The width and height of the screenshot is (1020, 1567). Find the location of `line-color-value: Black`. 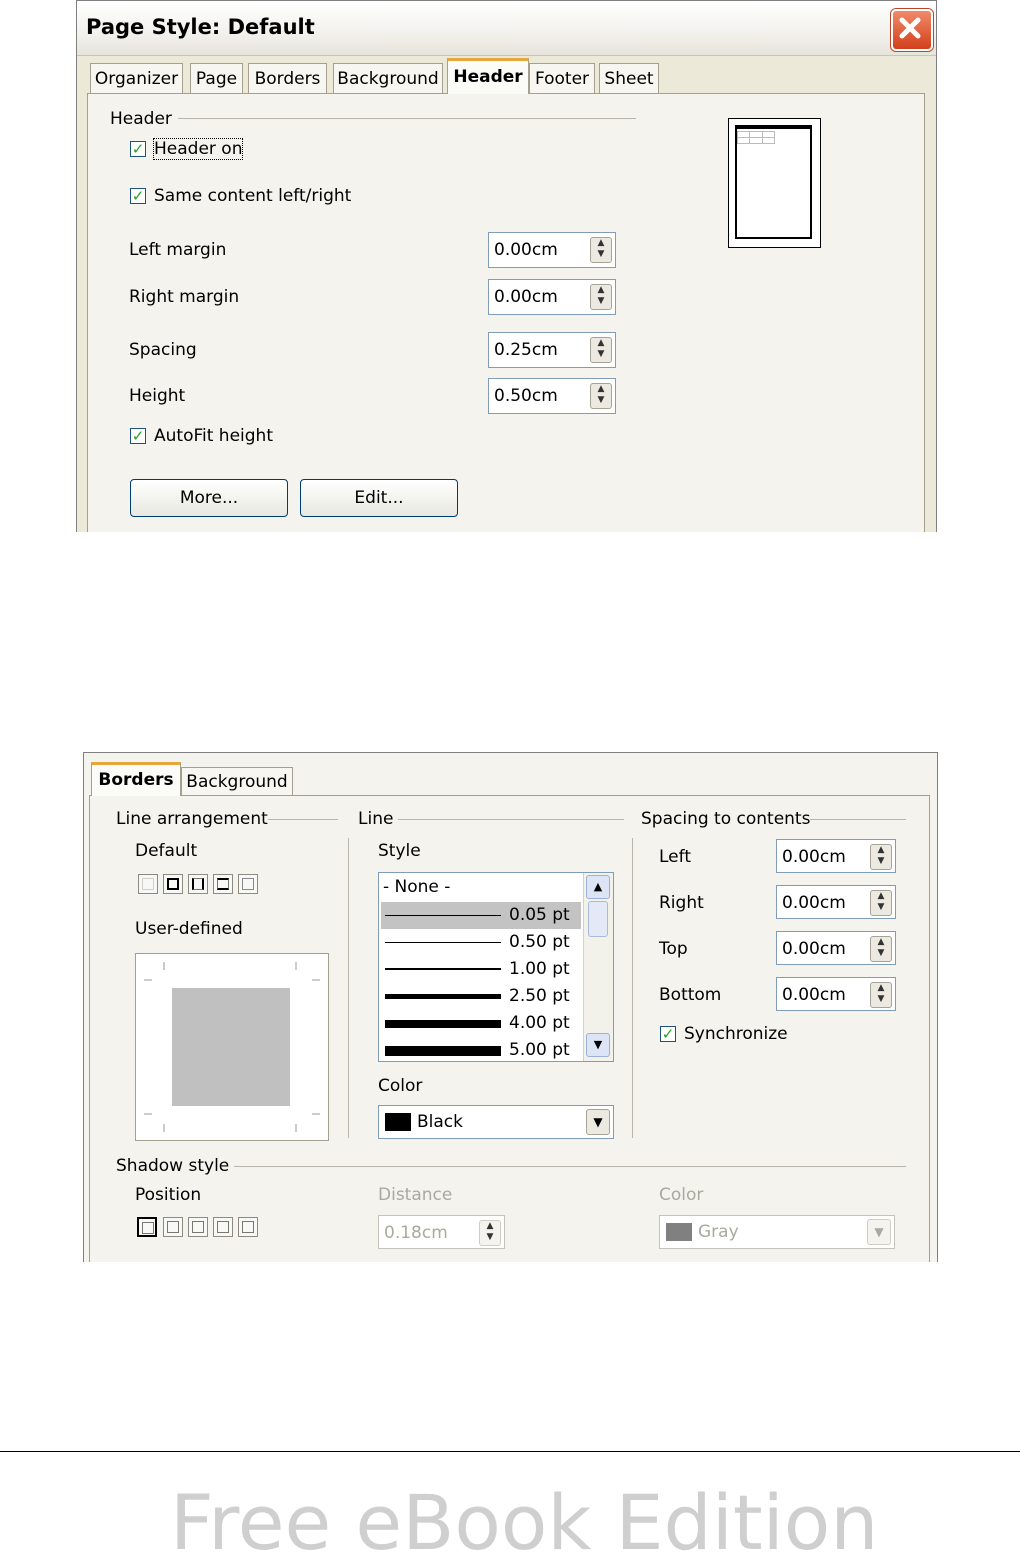

line-color-value: Black is located at coordinates (440, 1122).